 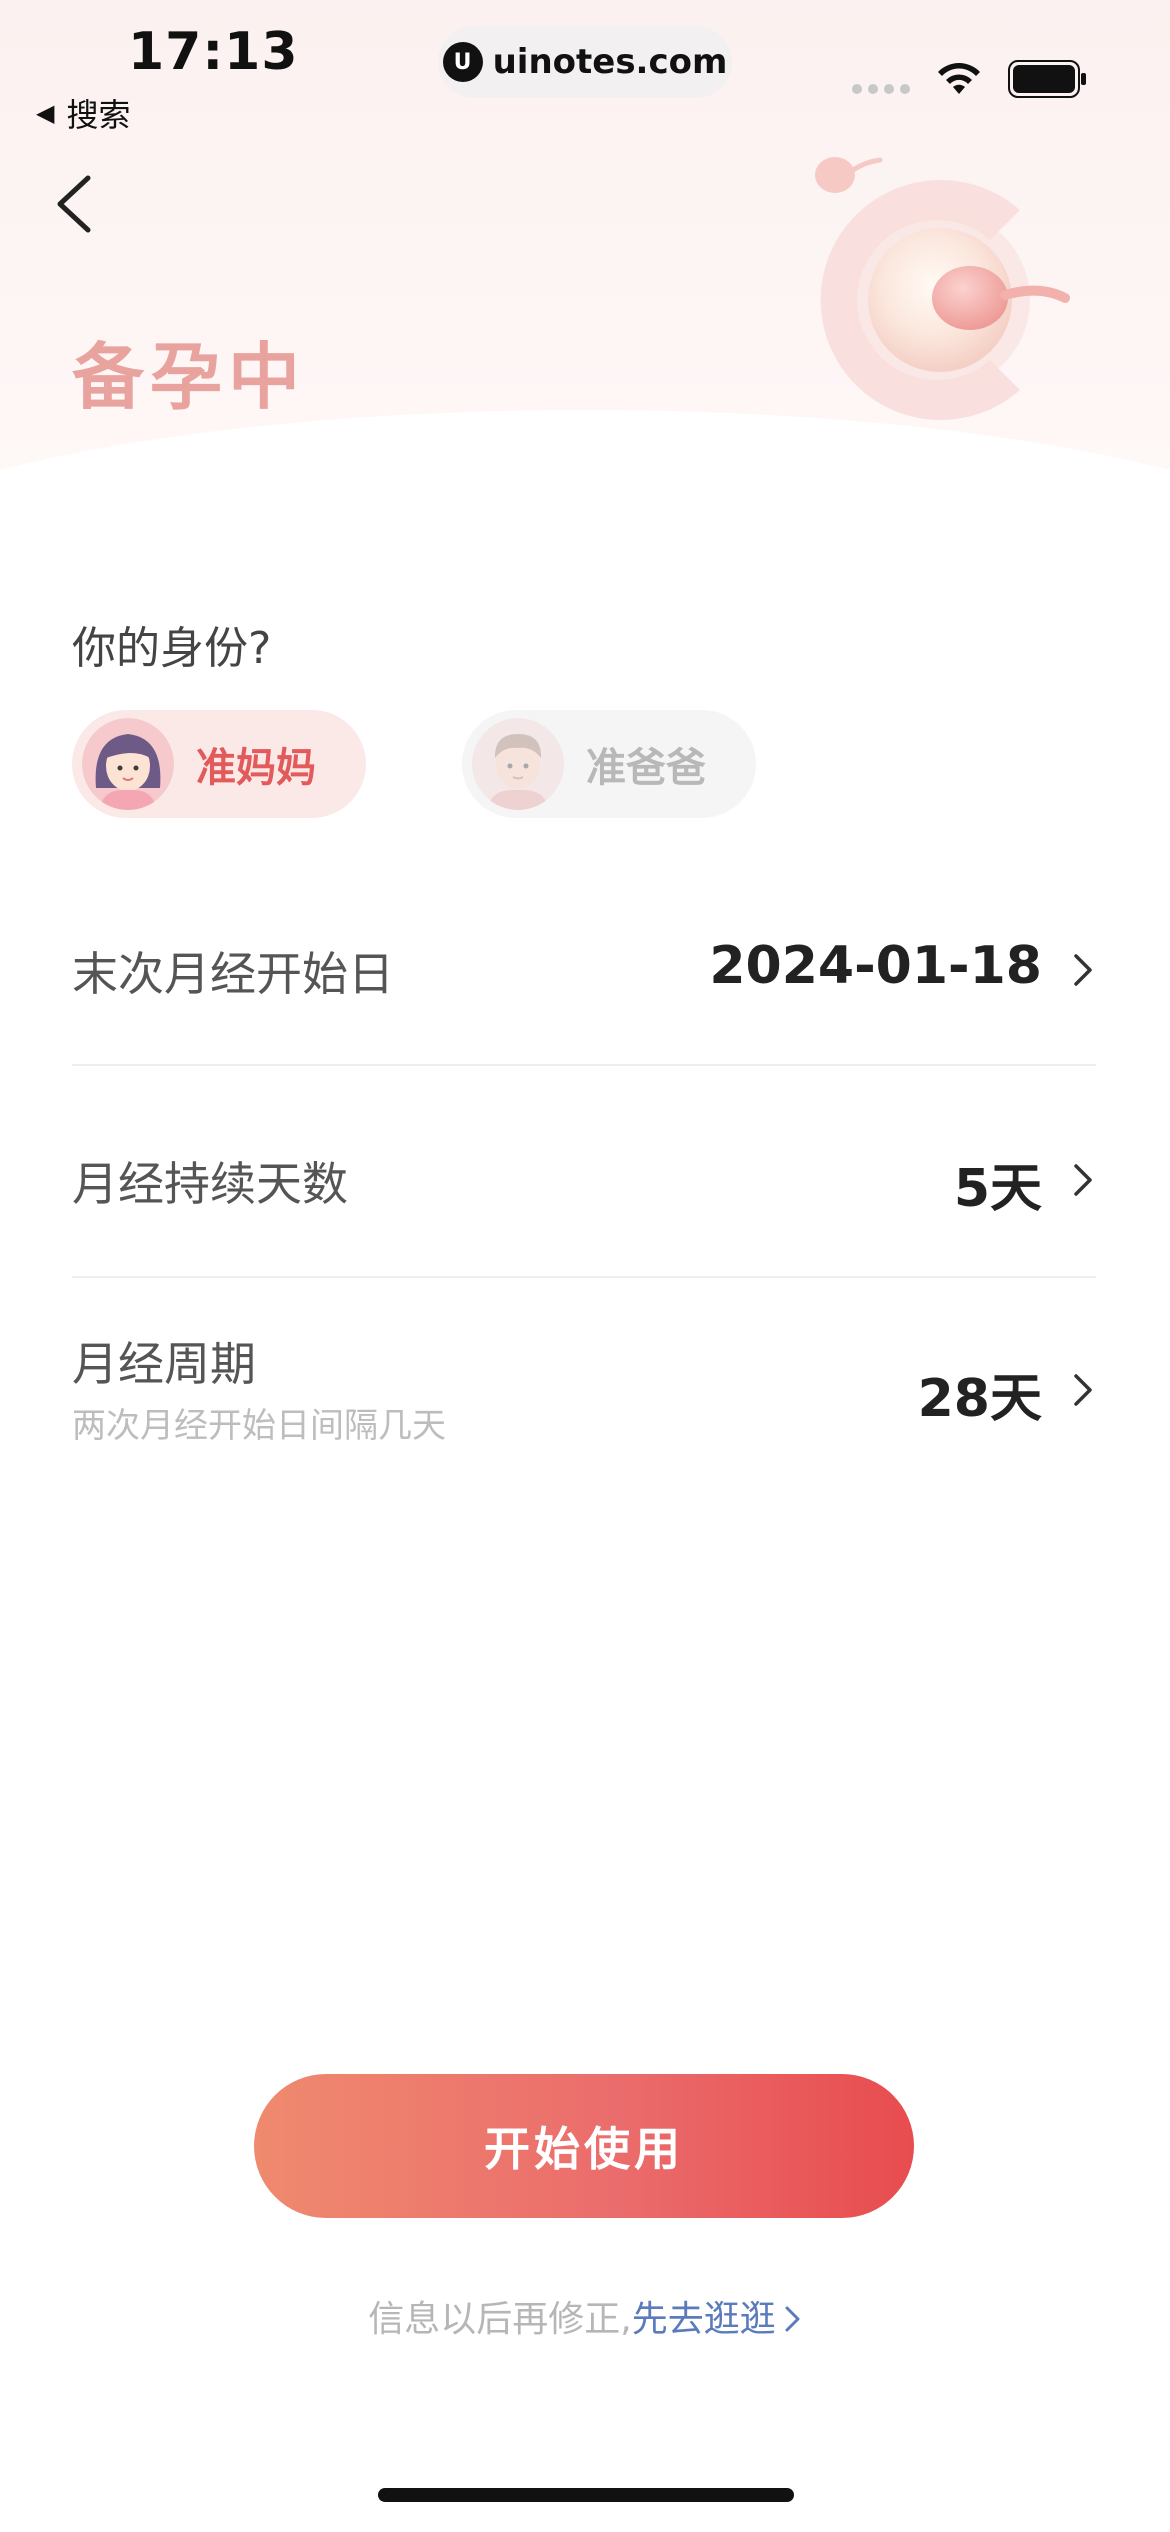 I want to click on role-option-mom: 准妈妈, so click(x=219, y=764).